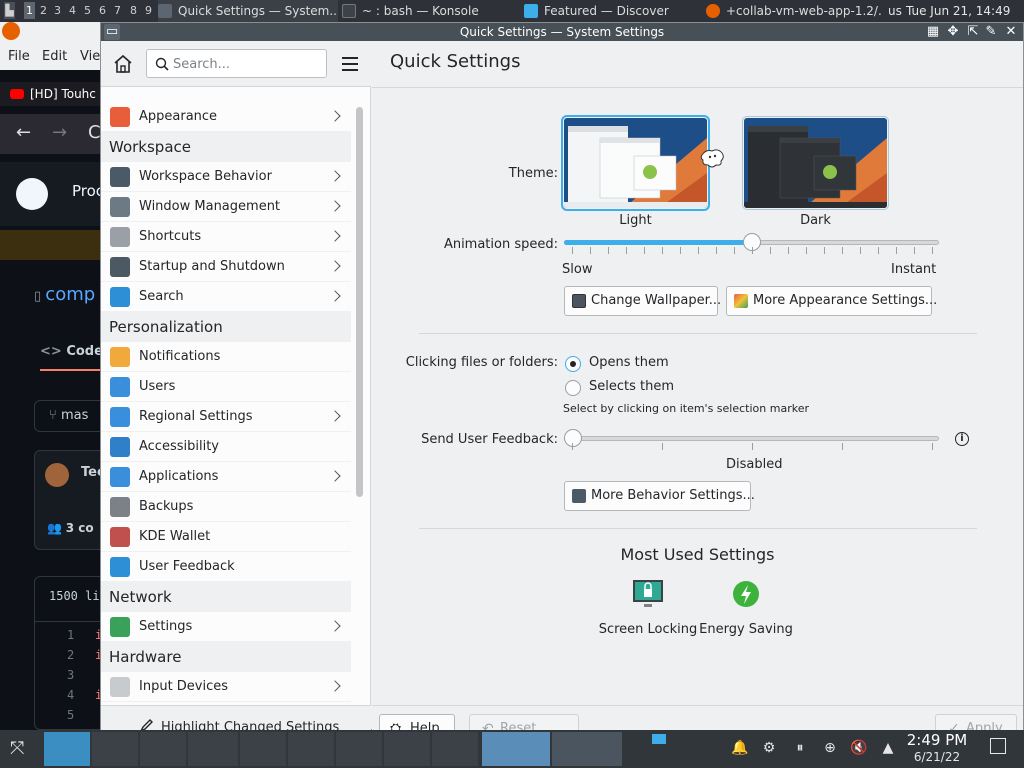 This screenshot has width=1024, height=768. I want to click on show-desktop-icon, so click(998, 746).